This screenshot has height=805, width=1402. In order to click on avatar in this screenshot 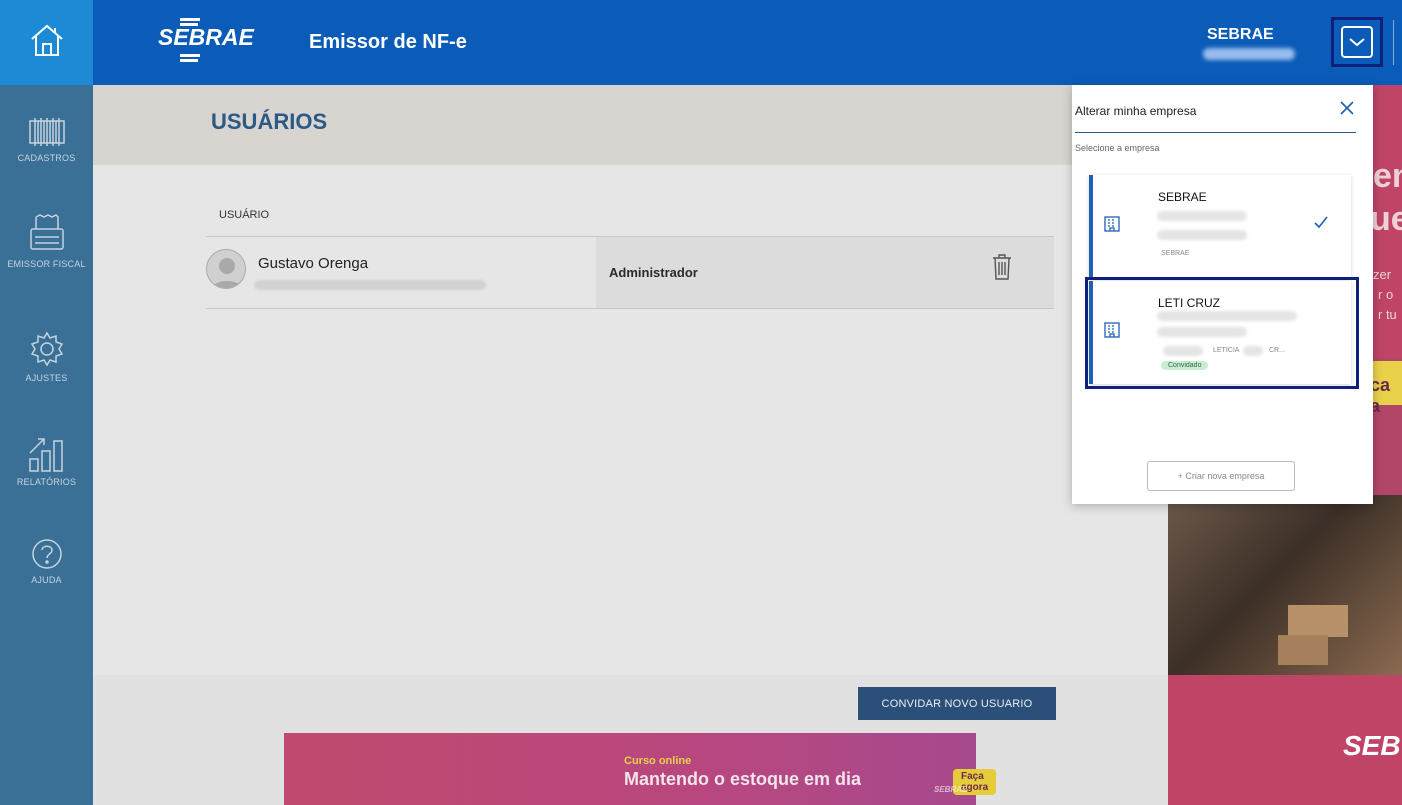, I will do `click(226, 269)`.